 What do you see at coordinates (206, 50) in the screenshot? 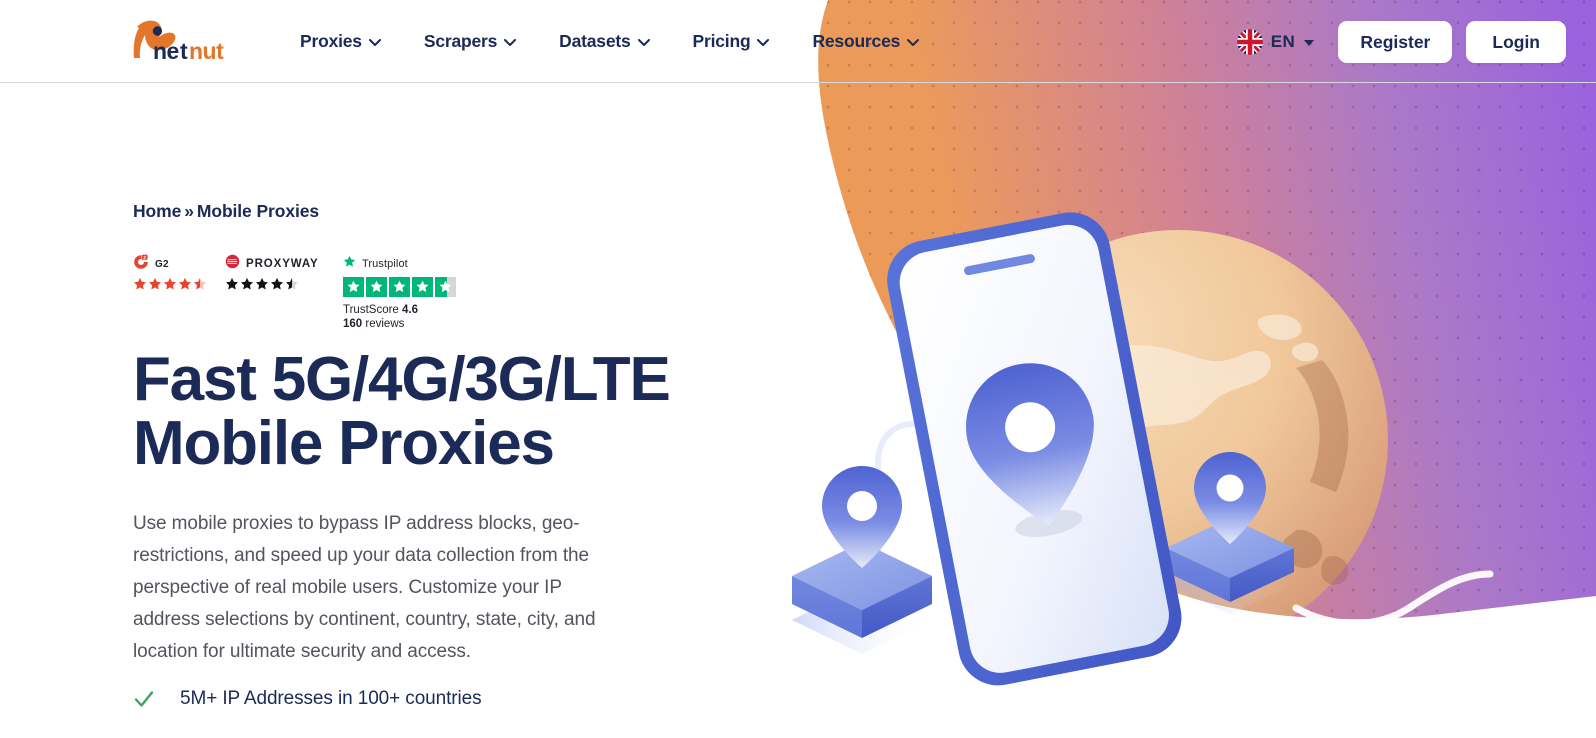
I see `svg-text: nut` at bounding box center [206, 50].